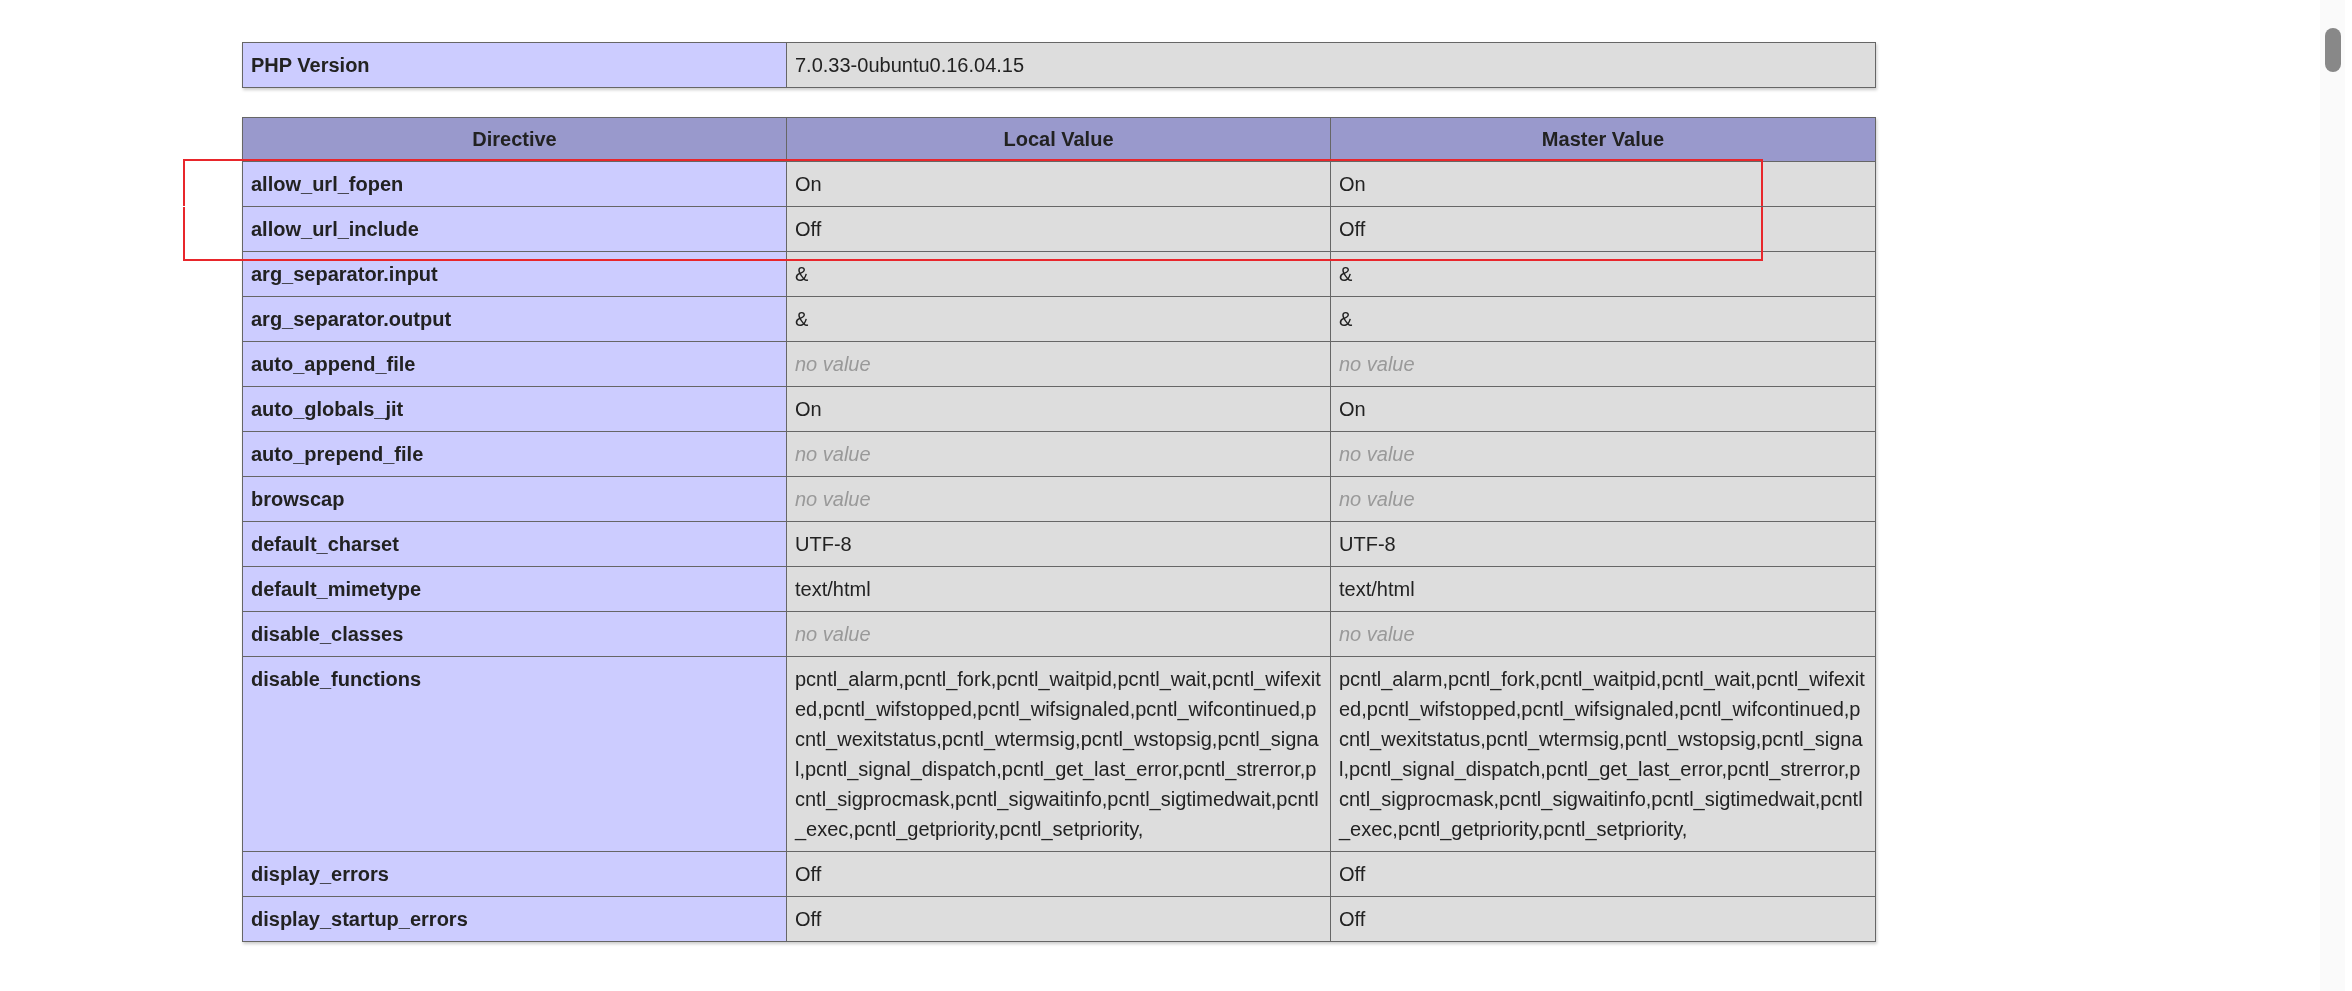 Image resolution: width=2352 pixels, height=991 pixels. I want to click on directive-cell: disable_classes, so click(514, 634).